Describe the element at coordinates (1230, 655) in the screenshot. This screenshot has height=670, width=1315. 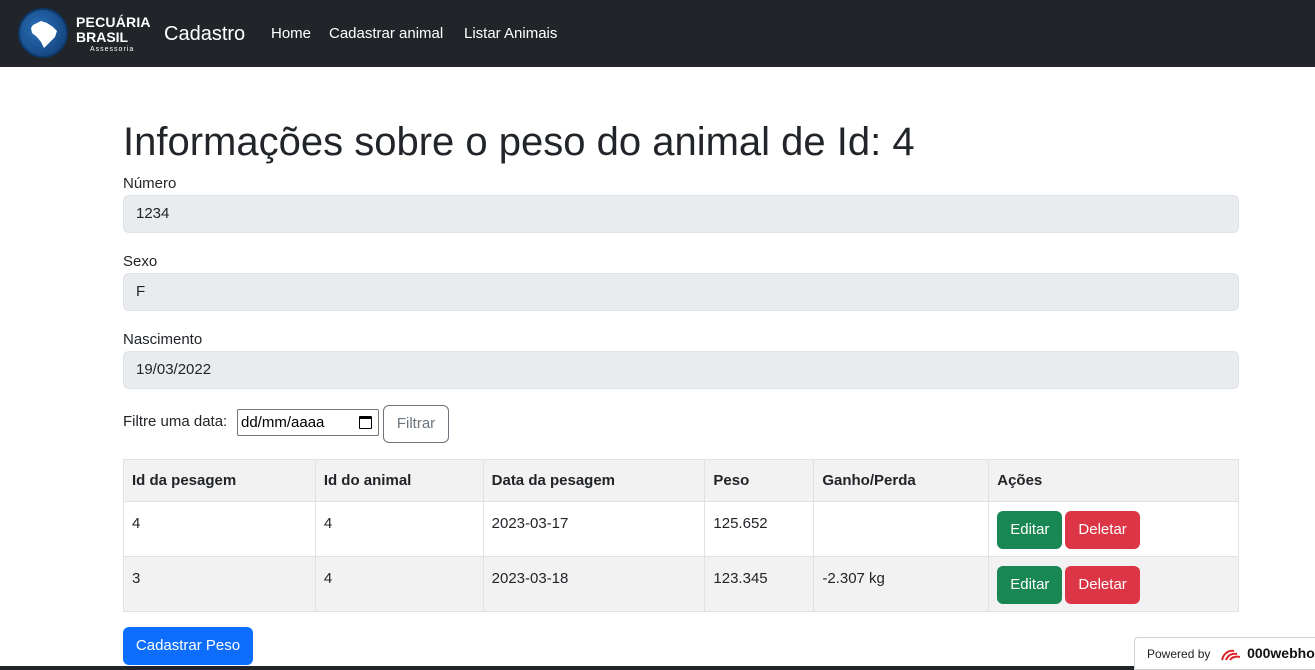
I see `webhost-logo-icon` at that location.